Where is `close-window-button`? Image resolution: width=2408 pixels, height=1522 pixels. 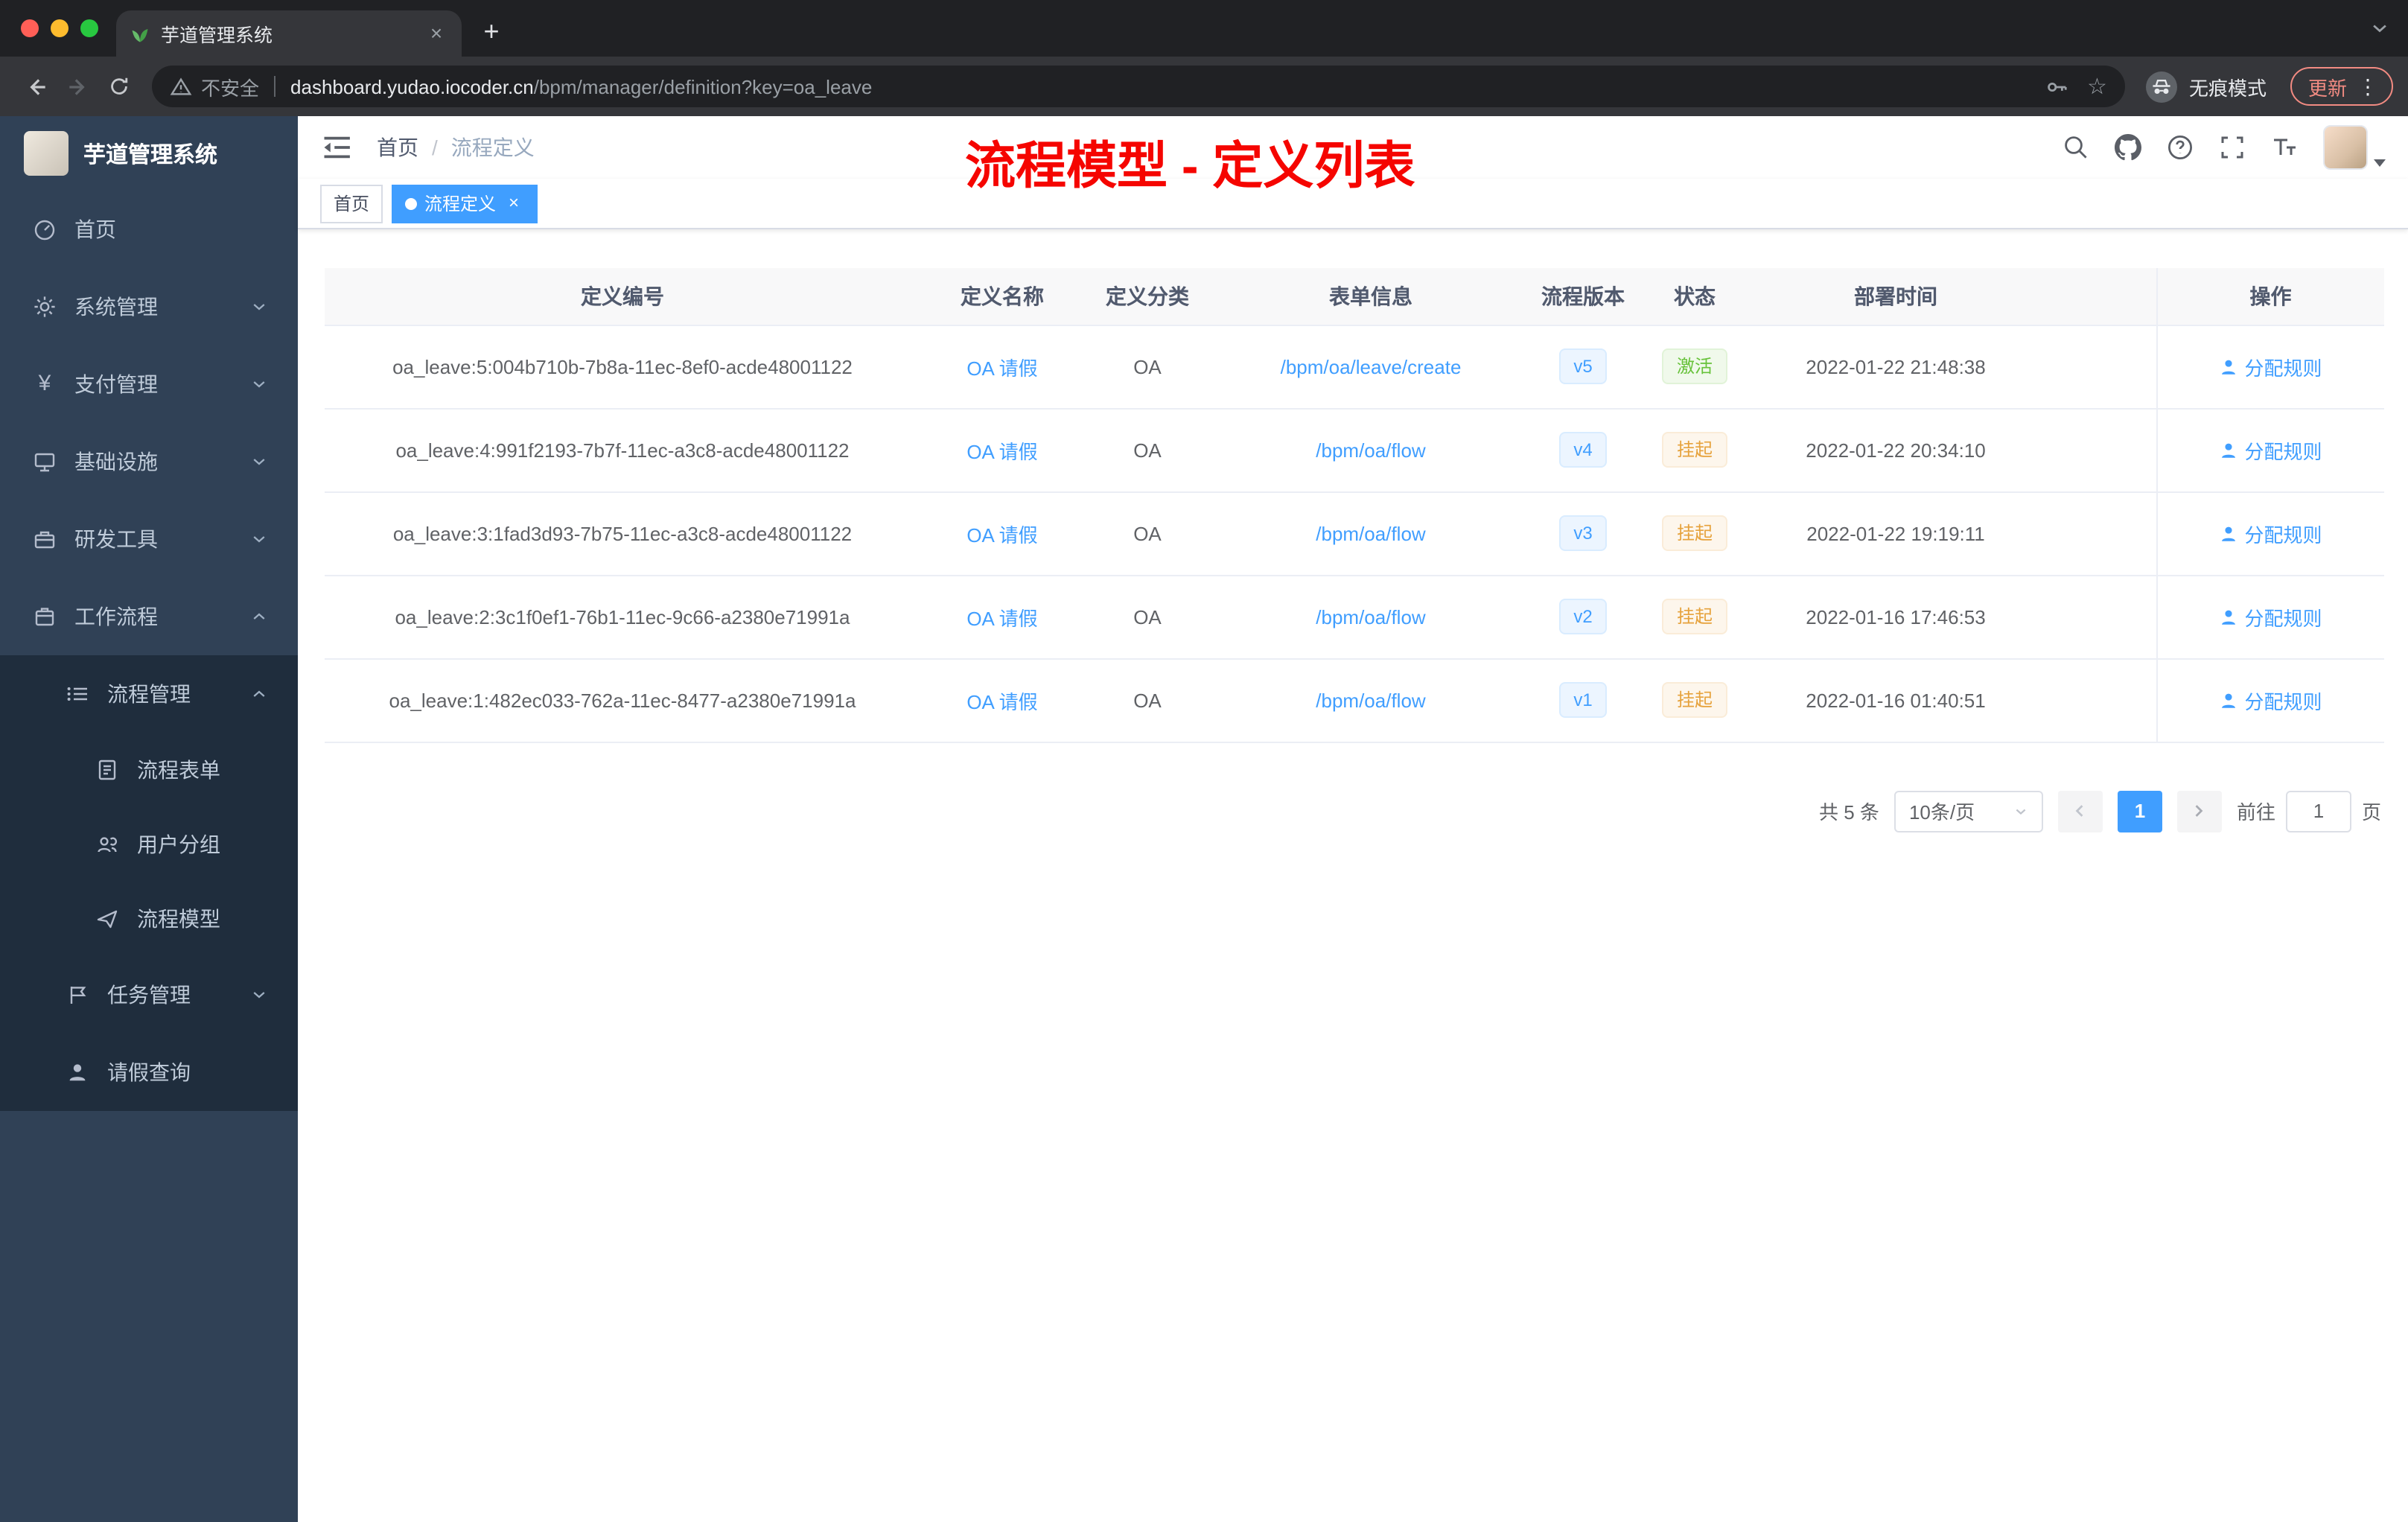
close-window-button is located at coordinates (30, 28).